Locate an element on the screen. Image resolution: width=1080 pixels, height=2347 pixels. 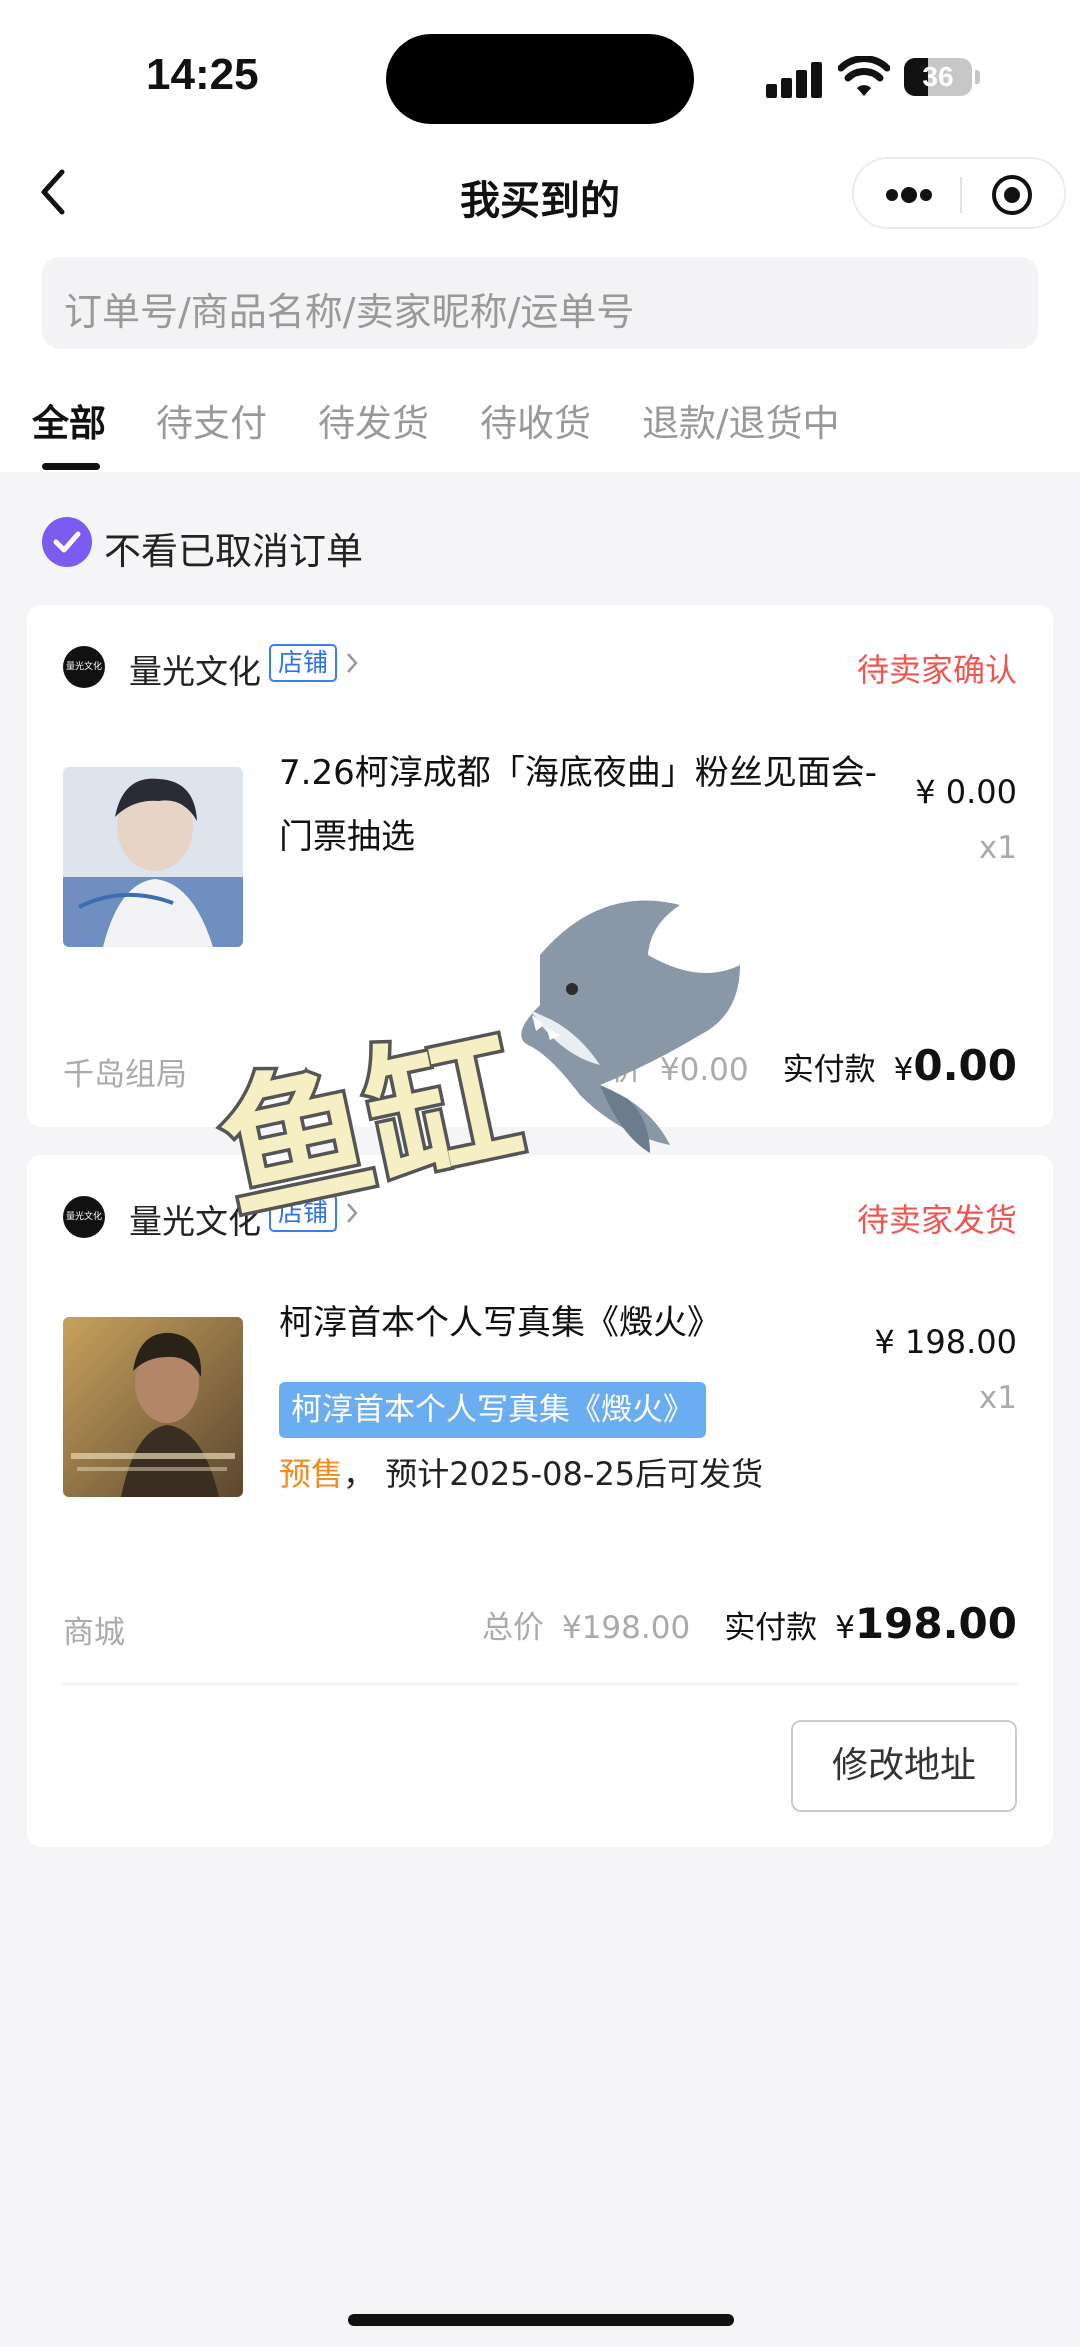
order-total-row: 总价 ¥0.00 实付款 ¥0.00 is located at coordinates (798, 1065).